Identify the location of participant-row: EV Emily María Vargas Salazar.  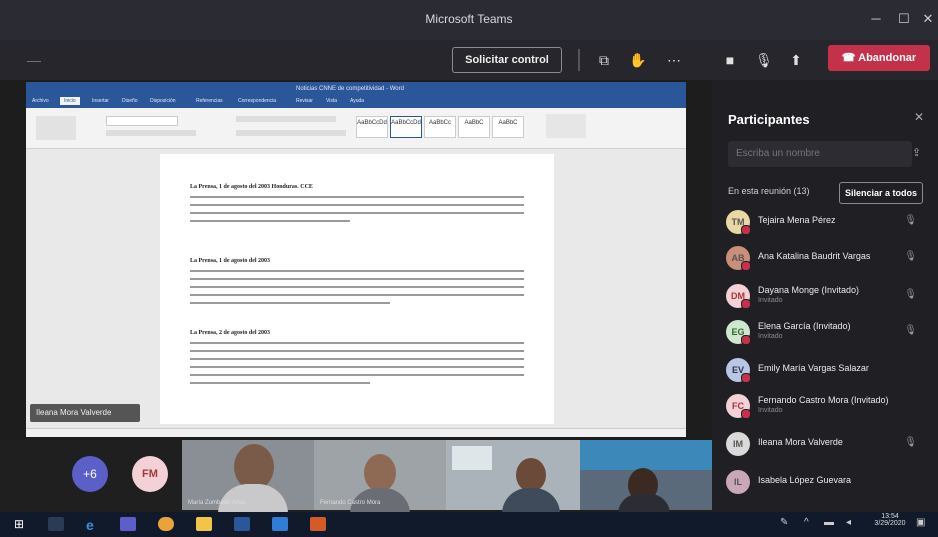
(828, 371).